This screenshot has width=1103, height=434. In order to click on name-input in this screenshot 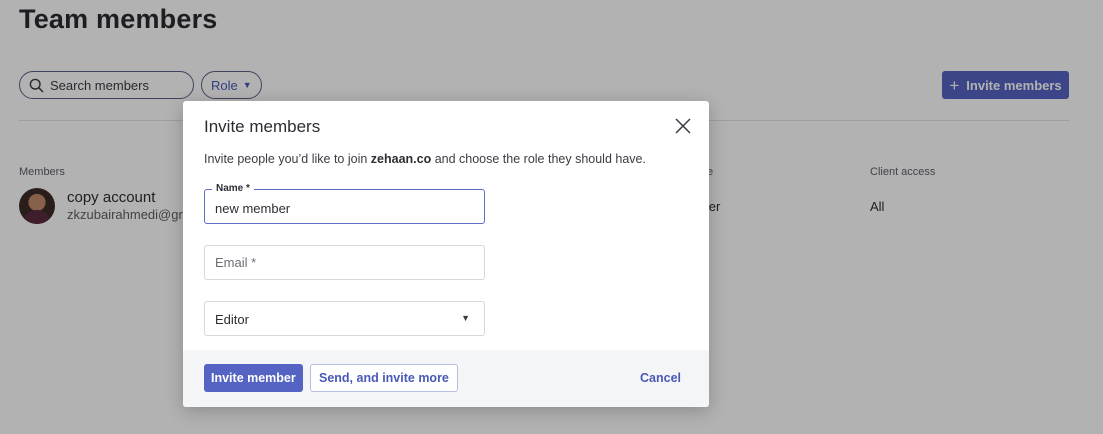, I will do `click(345, 208)`.